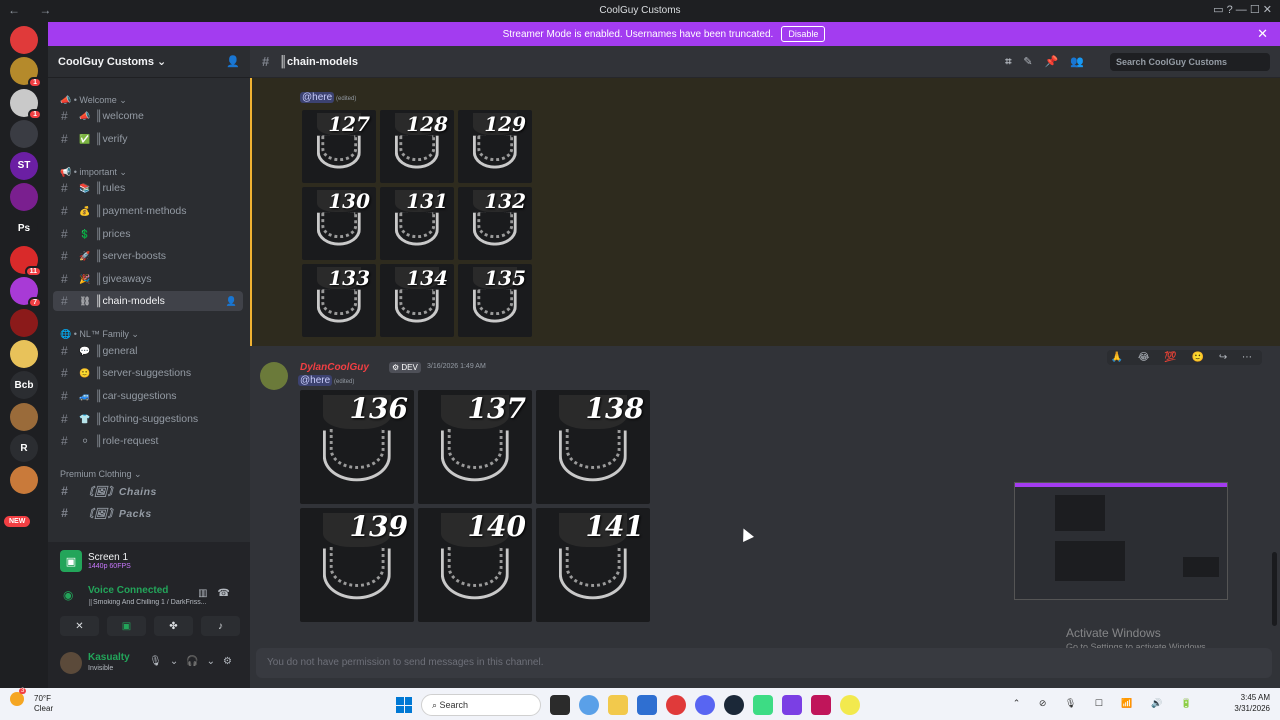  What do you see at coordinates (126, 626) in the screenshot?
I see `stream-button: ▣` at bounding box center [126, 626].